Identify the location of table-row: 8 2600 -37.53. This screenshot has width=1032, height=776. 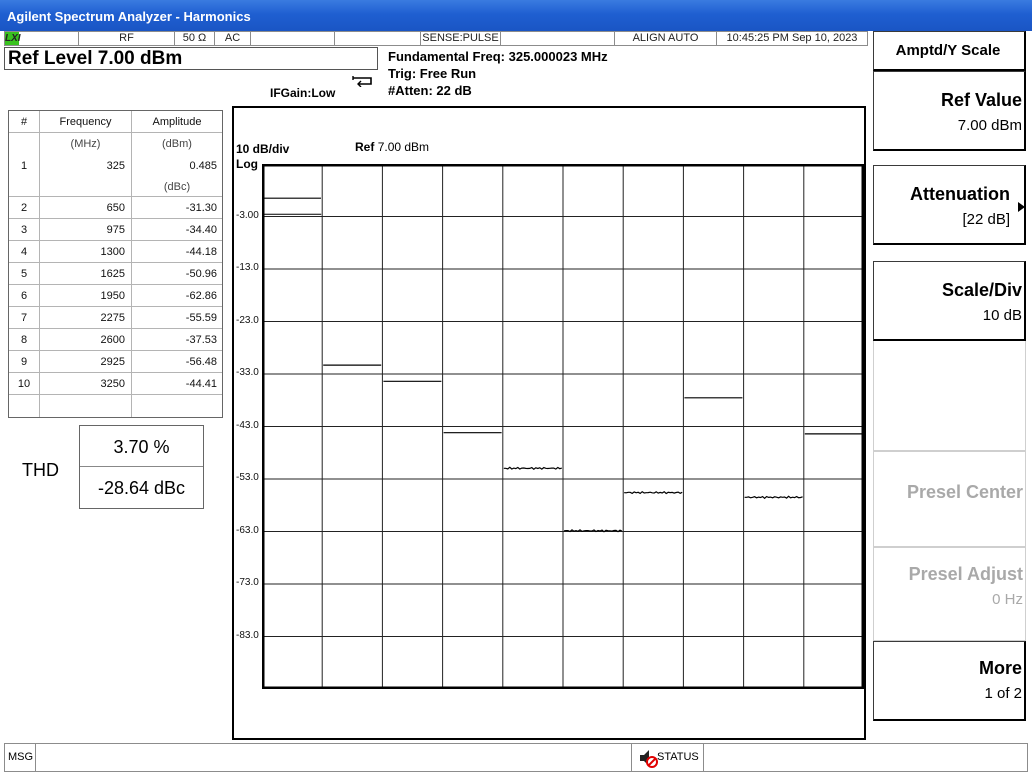
(115, 340).